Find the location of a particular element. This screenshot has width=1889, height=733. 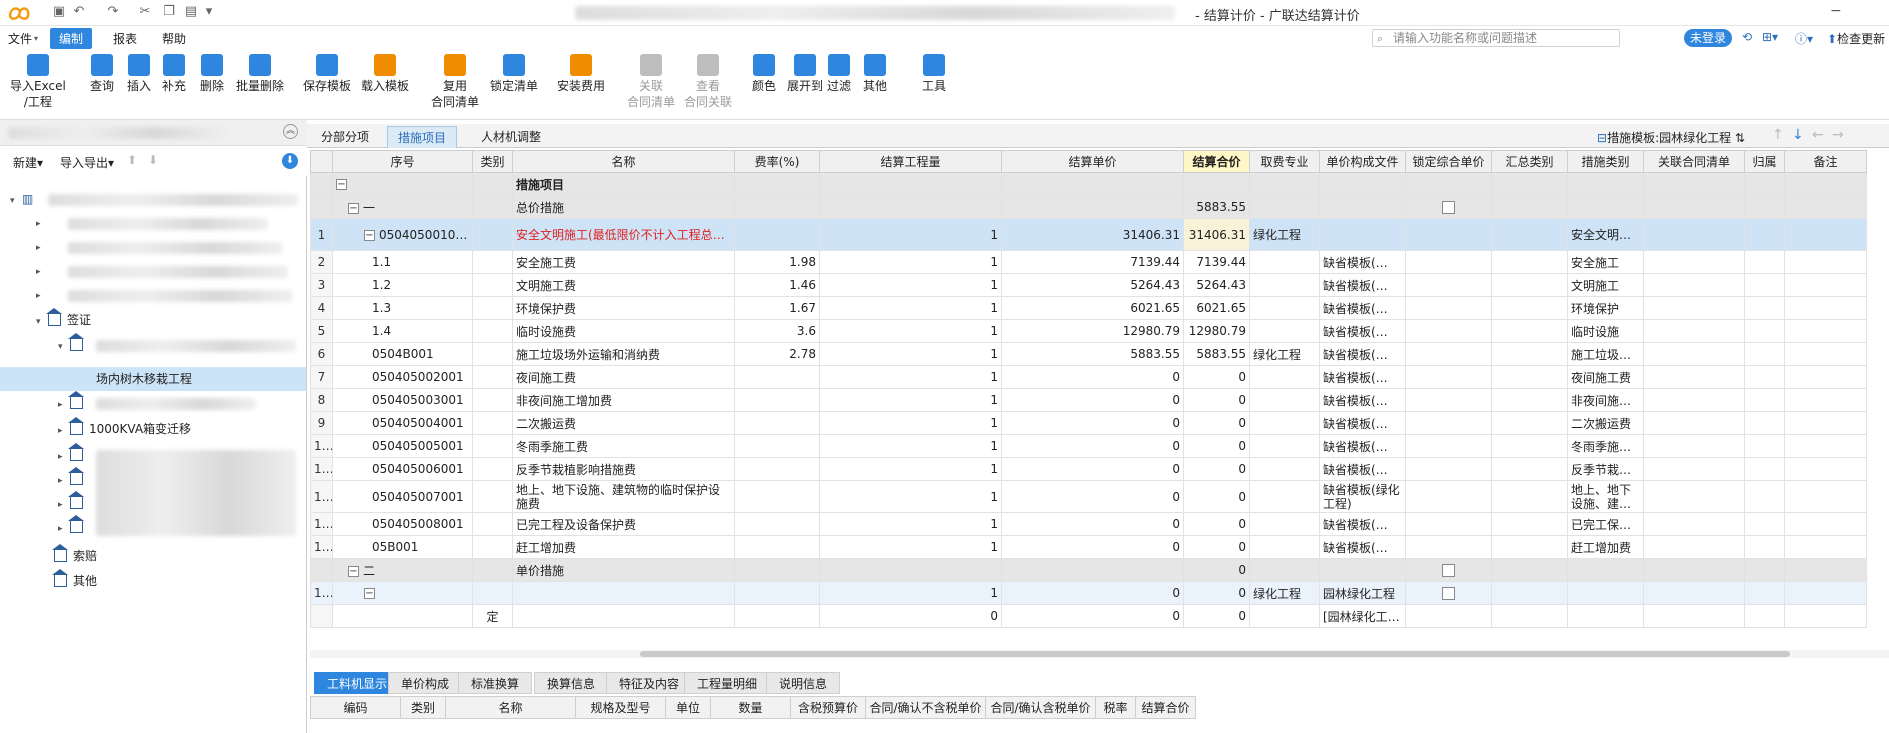

cut-icon: ✂ is located at coordinates (145, 13).